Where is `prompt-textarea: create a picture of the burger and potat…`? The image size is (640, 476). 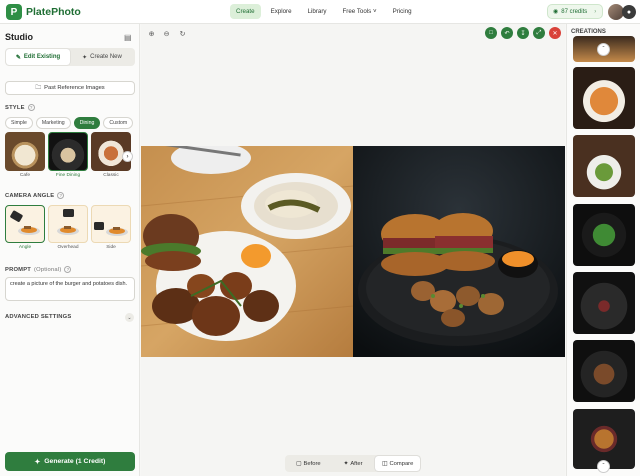 prompt-textarea: create a picture of the burger and potat… is located at coordinates (70, 289).